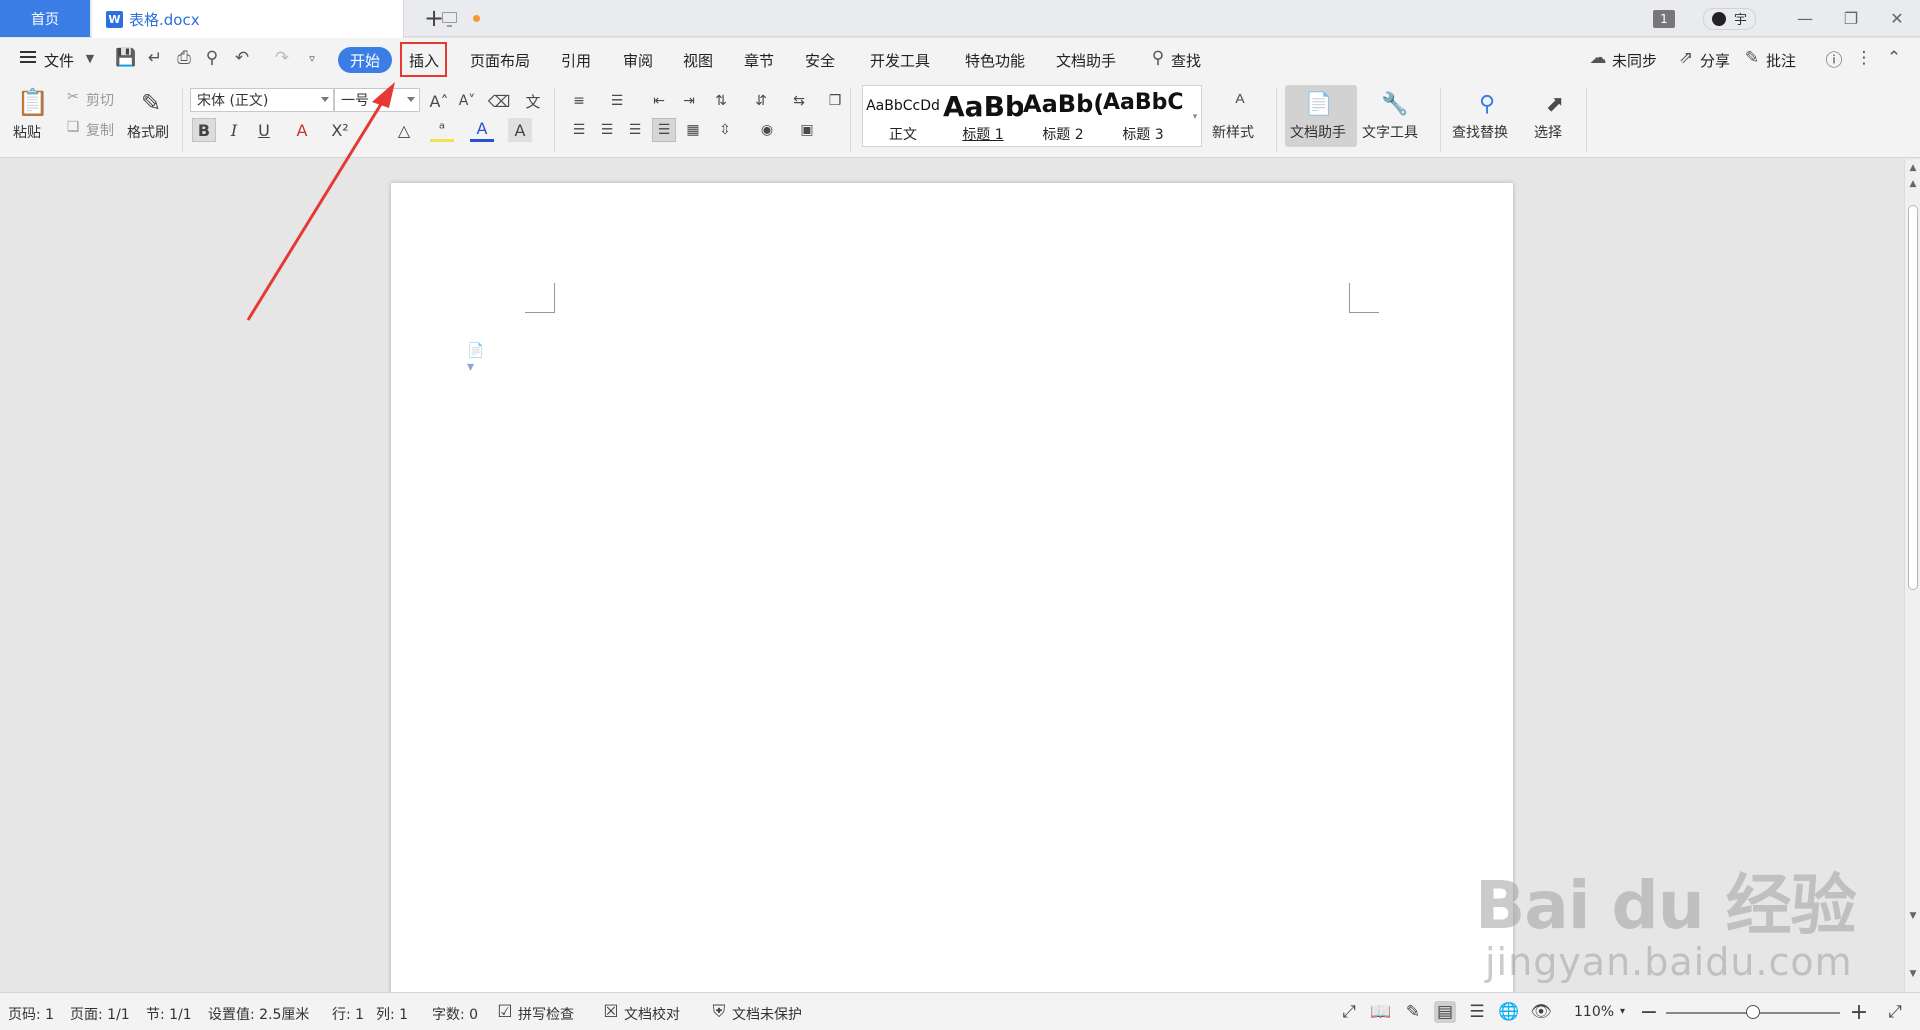 This screenshot has height=1030, width=1920. What do you see at coordinates (1240, 103) in the screenshot?
I see `new-style-icon: ᴬ` at bounding box center [1240, 103].